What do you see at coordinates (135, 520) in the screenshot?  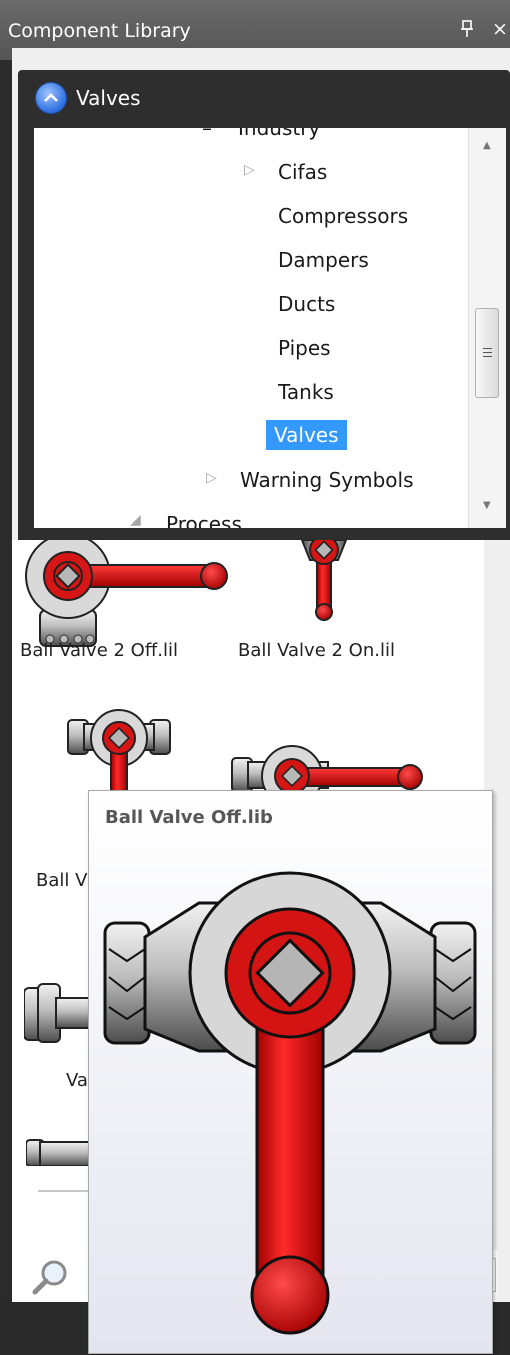 I see `tree-collapse-icon: ◢` at bounding box center [135, 520].